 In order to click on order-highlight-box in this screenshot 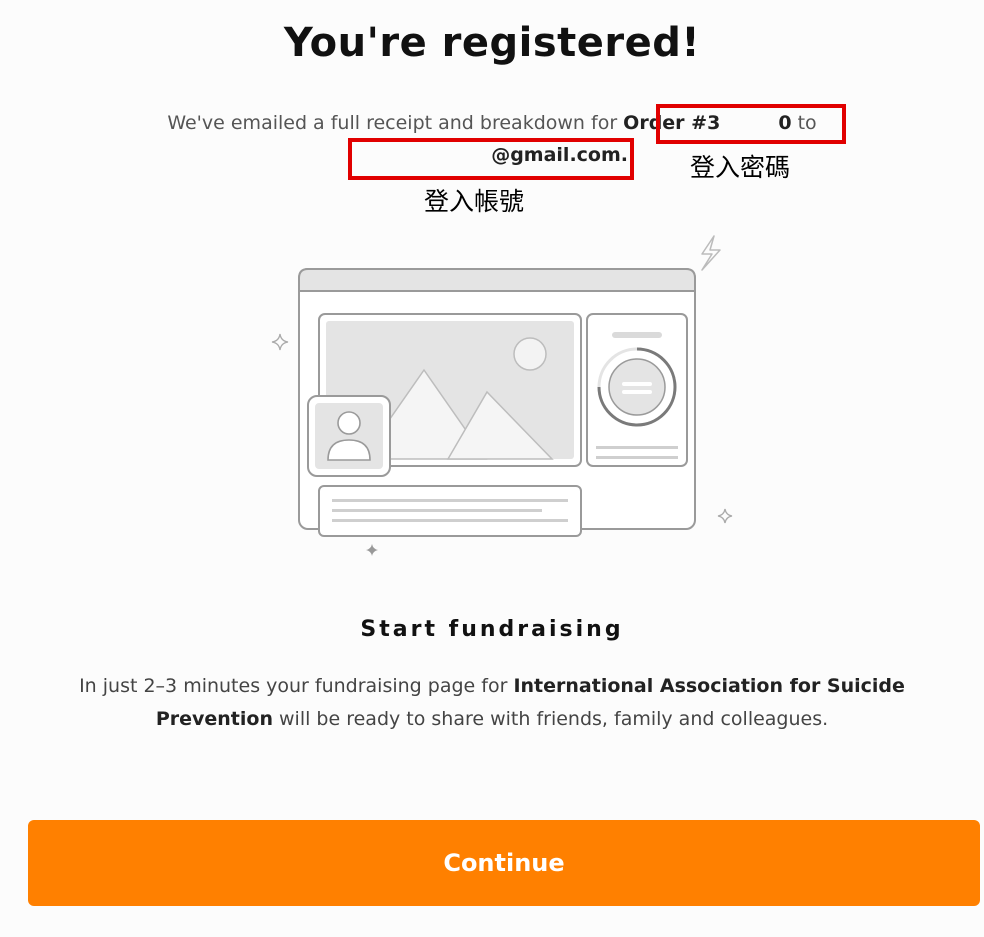, I will do `click(751, 124)`.